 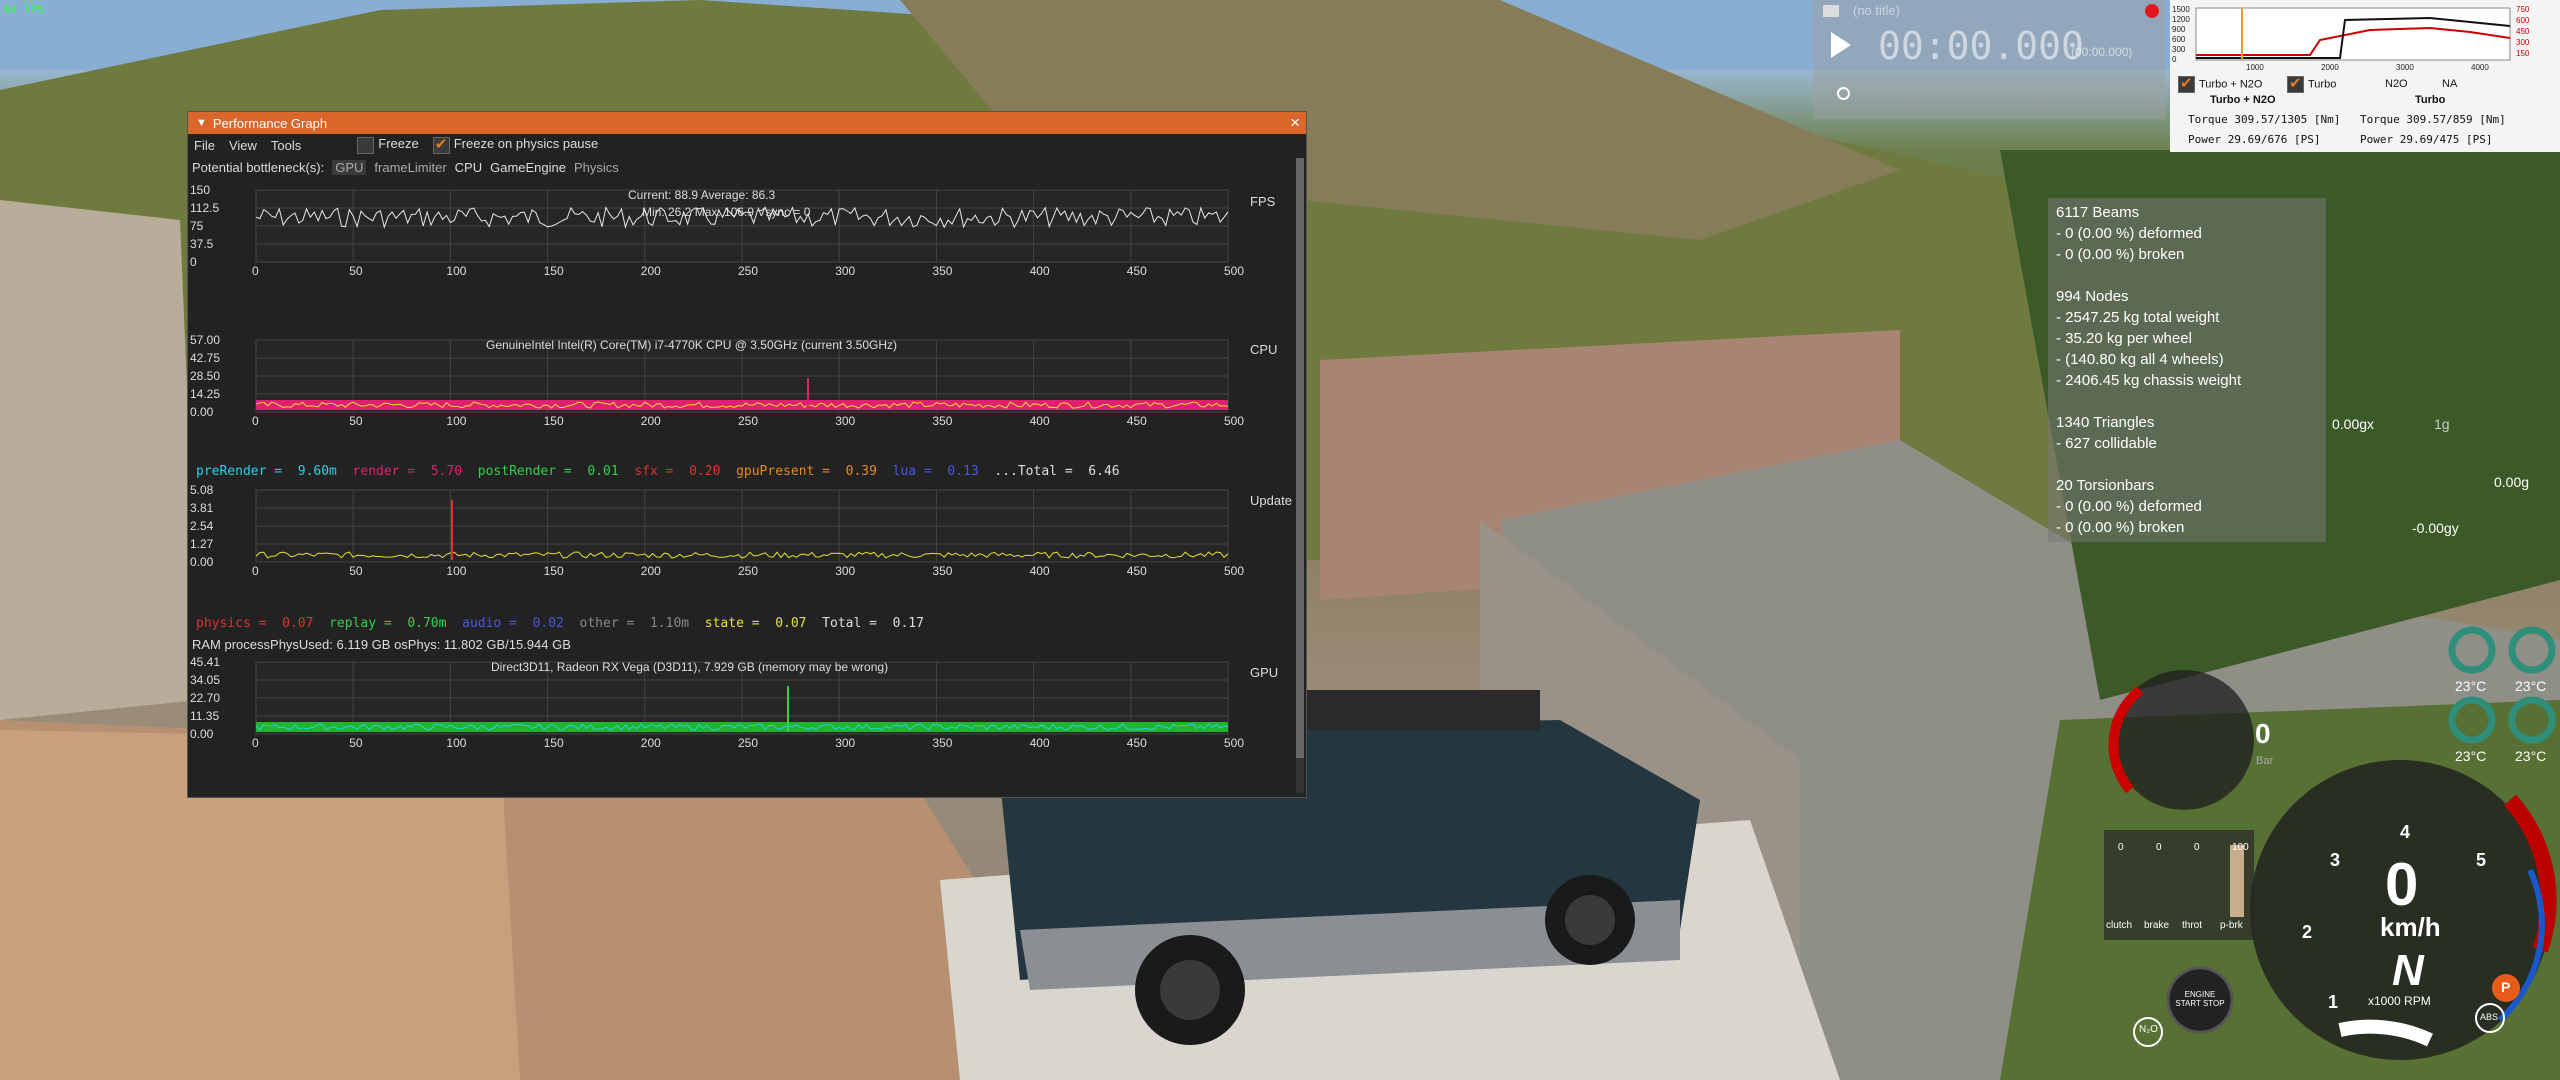 What do you see at coordinates (2396, 84) in the screenshot?
I see `label-n2o: N2O` at bounding box center [2396, 84].